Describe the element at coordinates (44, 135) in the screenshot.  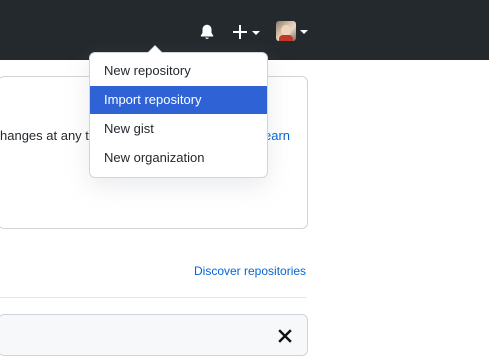
I see `card-text: hanges at any t` at that location.